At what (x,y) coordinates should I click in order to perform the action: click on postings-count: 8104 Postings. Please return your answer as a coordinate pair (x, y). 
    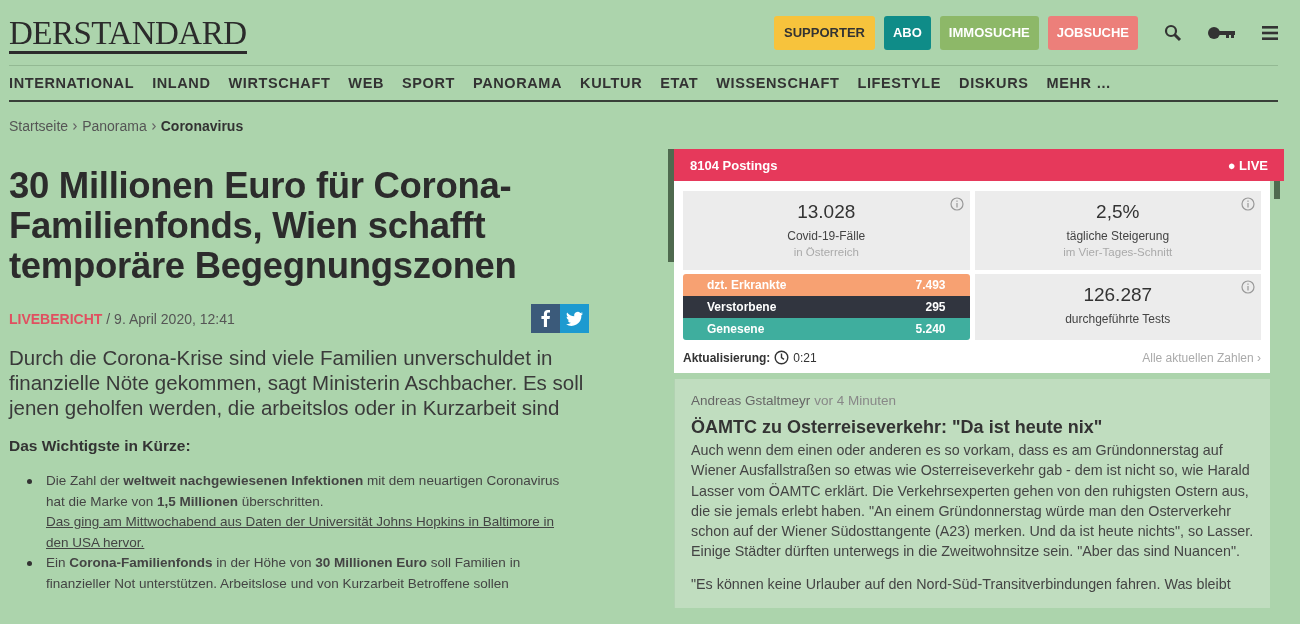
    Looking at the image, I should click on (734, 165).